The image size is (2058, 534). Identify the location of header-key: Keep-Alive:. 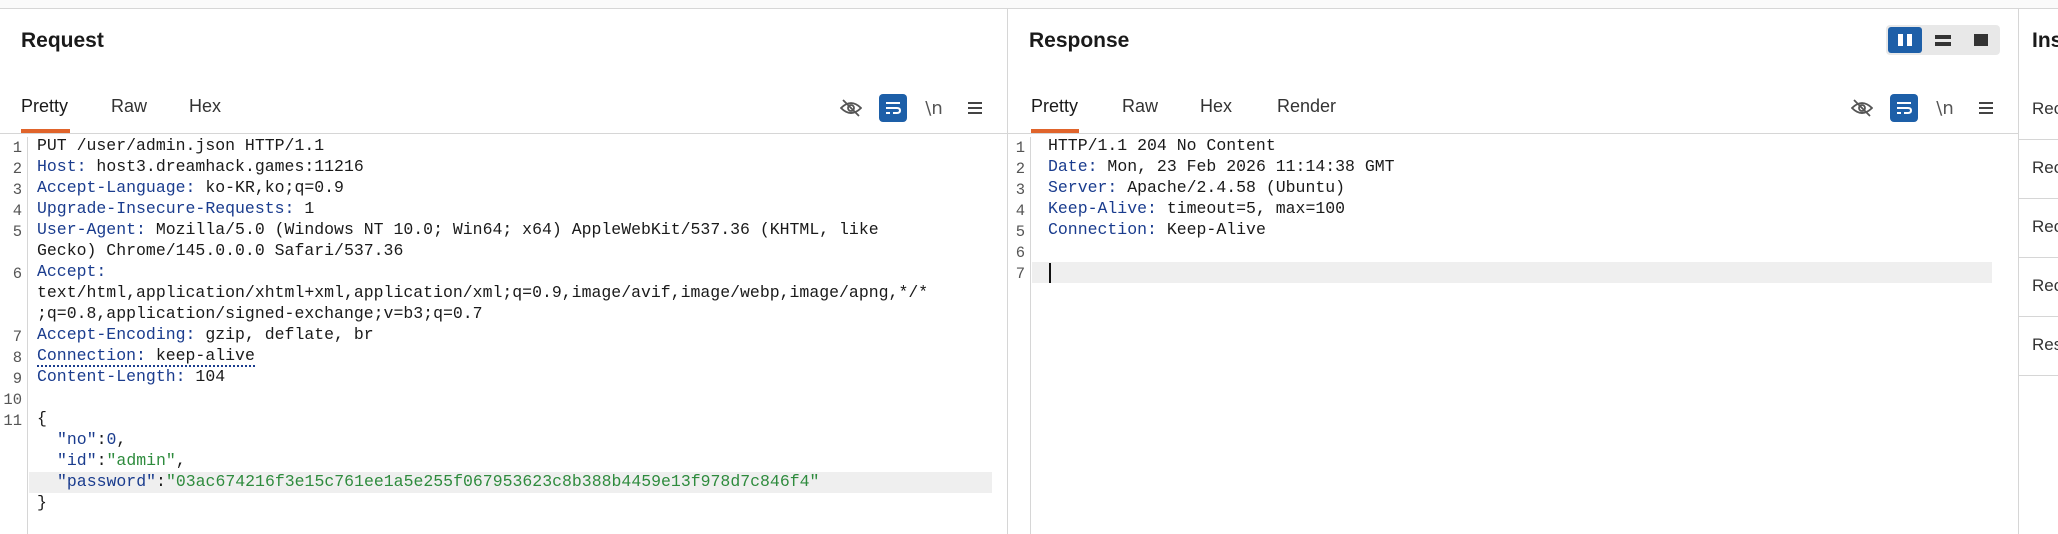
(1102, 208).